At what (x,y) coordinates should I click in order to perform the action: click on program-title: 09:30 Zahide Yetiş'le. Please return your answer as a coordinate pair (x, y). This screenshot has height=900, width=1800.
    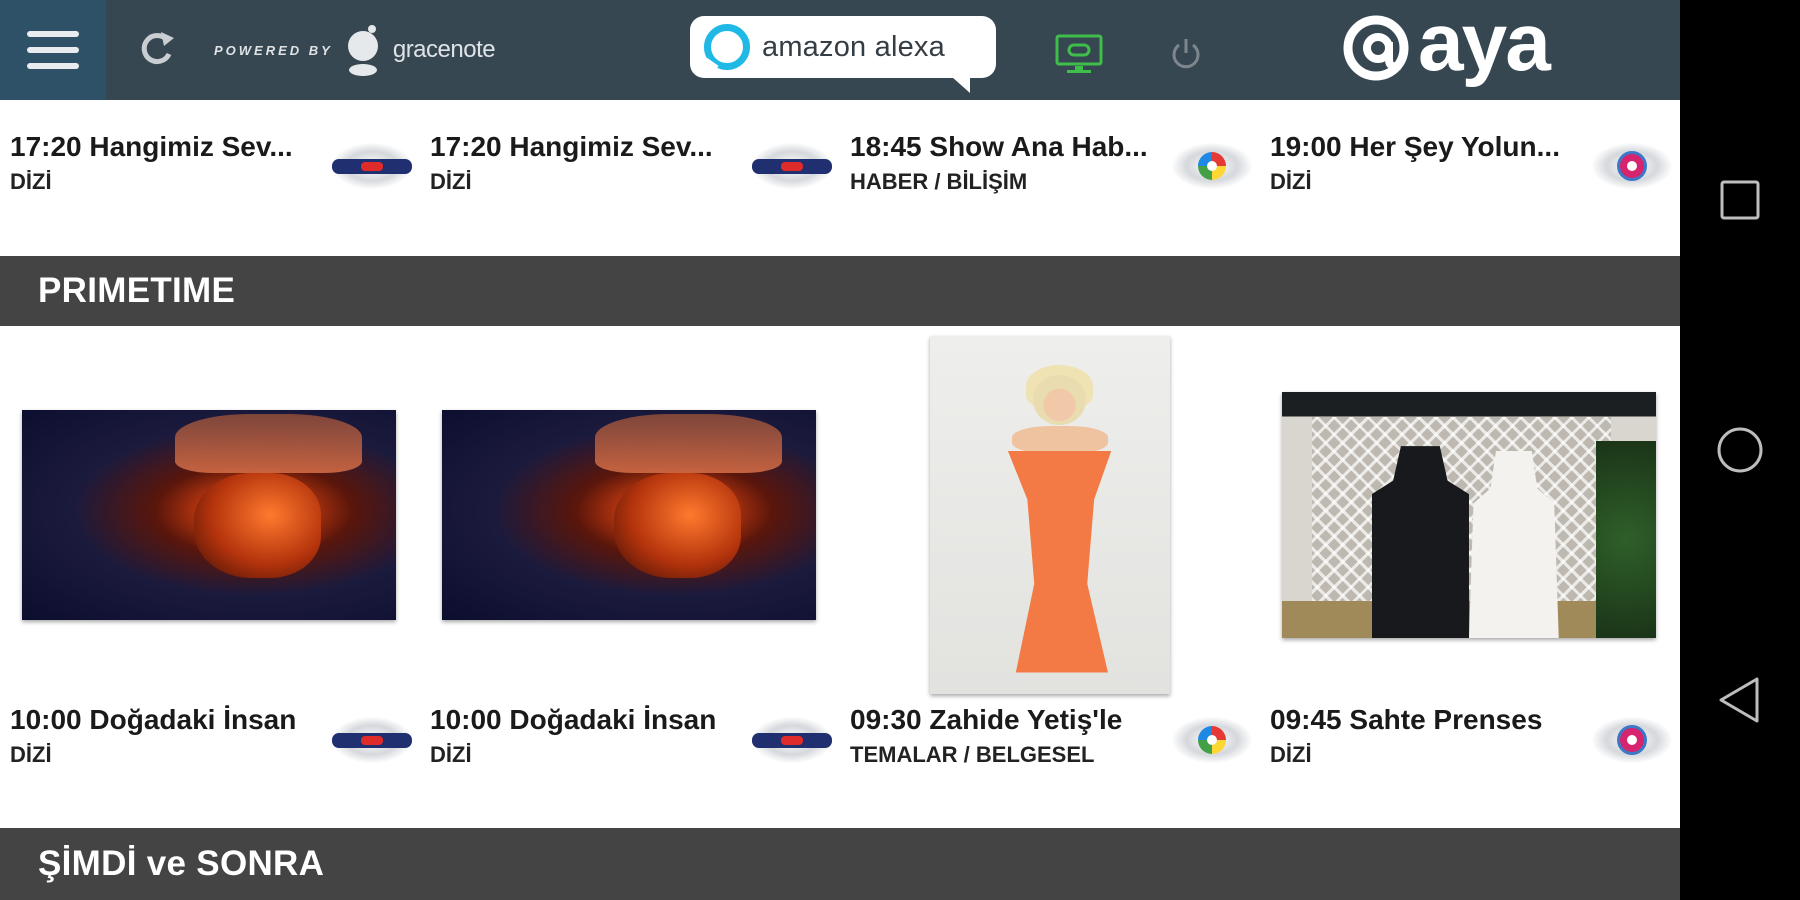
    Looking at the image, I should click on (986, 719).